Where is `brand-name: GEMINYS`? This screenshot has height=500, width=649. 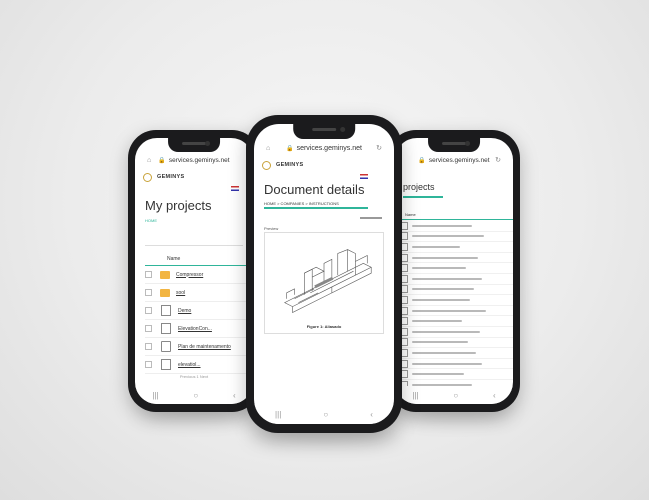
brand-name: GEMINYS is located at coordinates (290, 165).